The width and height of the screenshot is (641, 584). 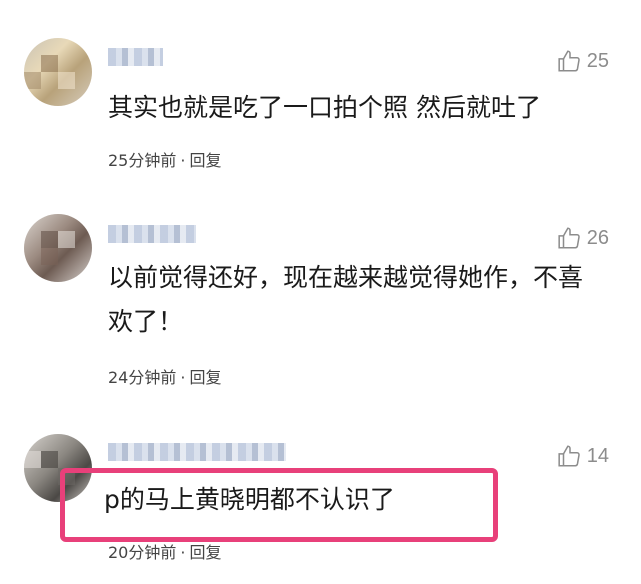 What do you see at coordinates (597, 60) in the screenshot?
I see `like-count: 25` at bounding box center [597, 60].